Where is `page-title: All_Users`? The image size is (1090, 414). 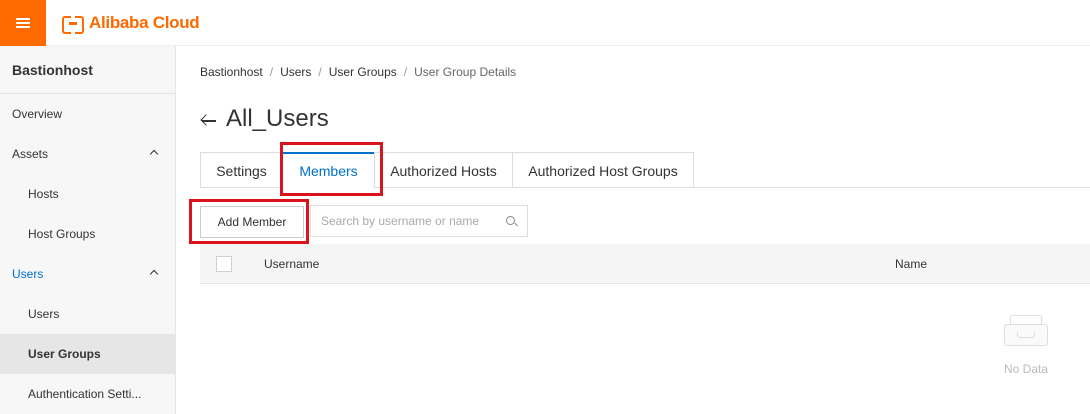
page-title: All_Users is located at coordinates (277, 118).